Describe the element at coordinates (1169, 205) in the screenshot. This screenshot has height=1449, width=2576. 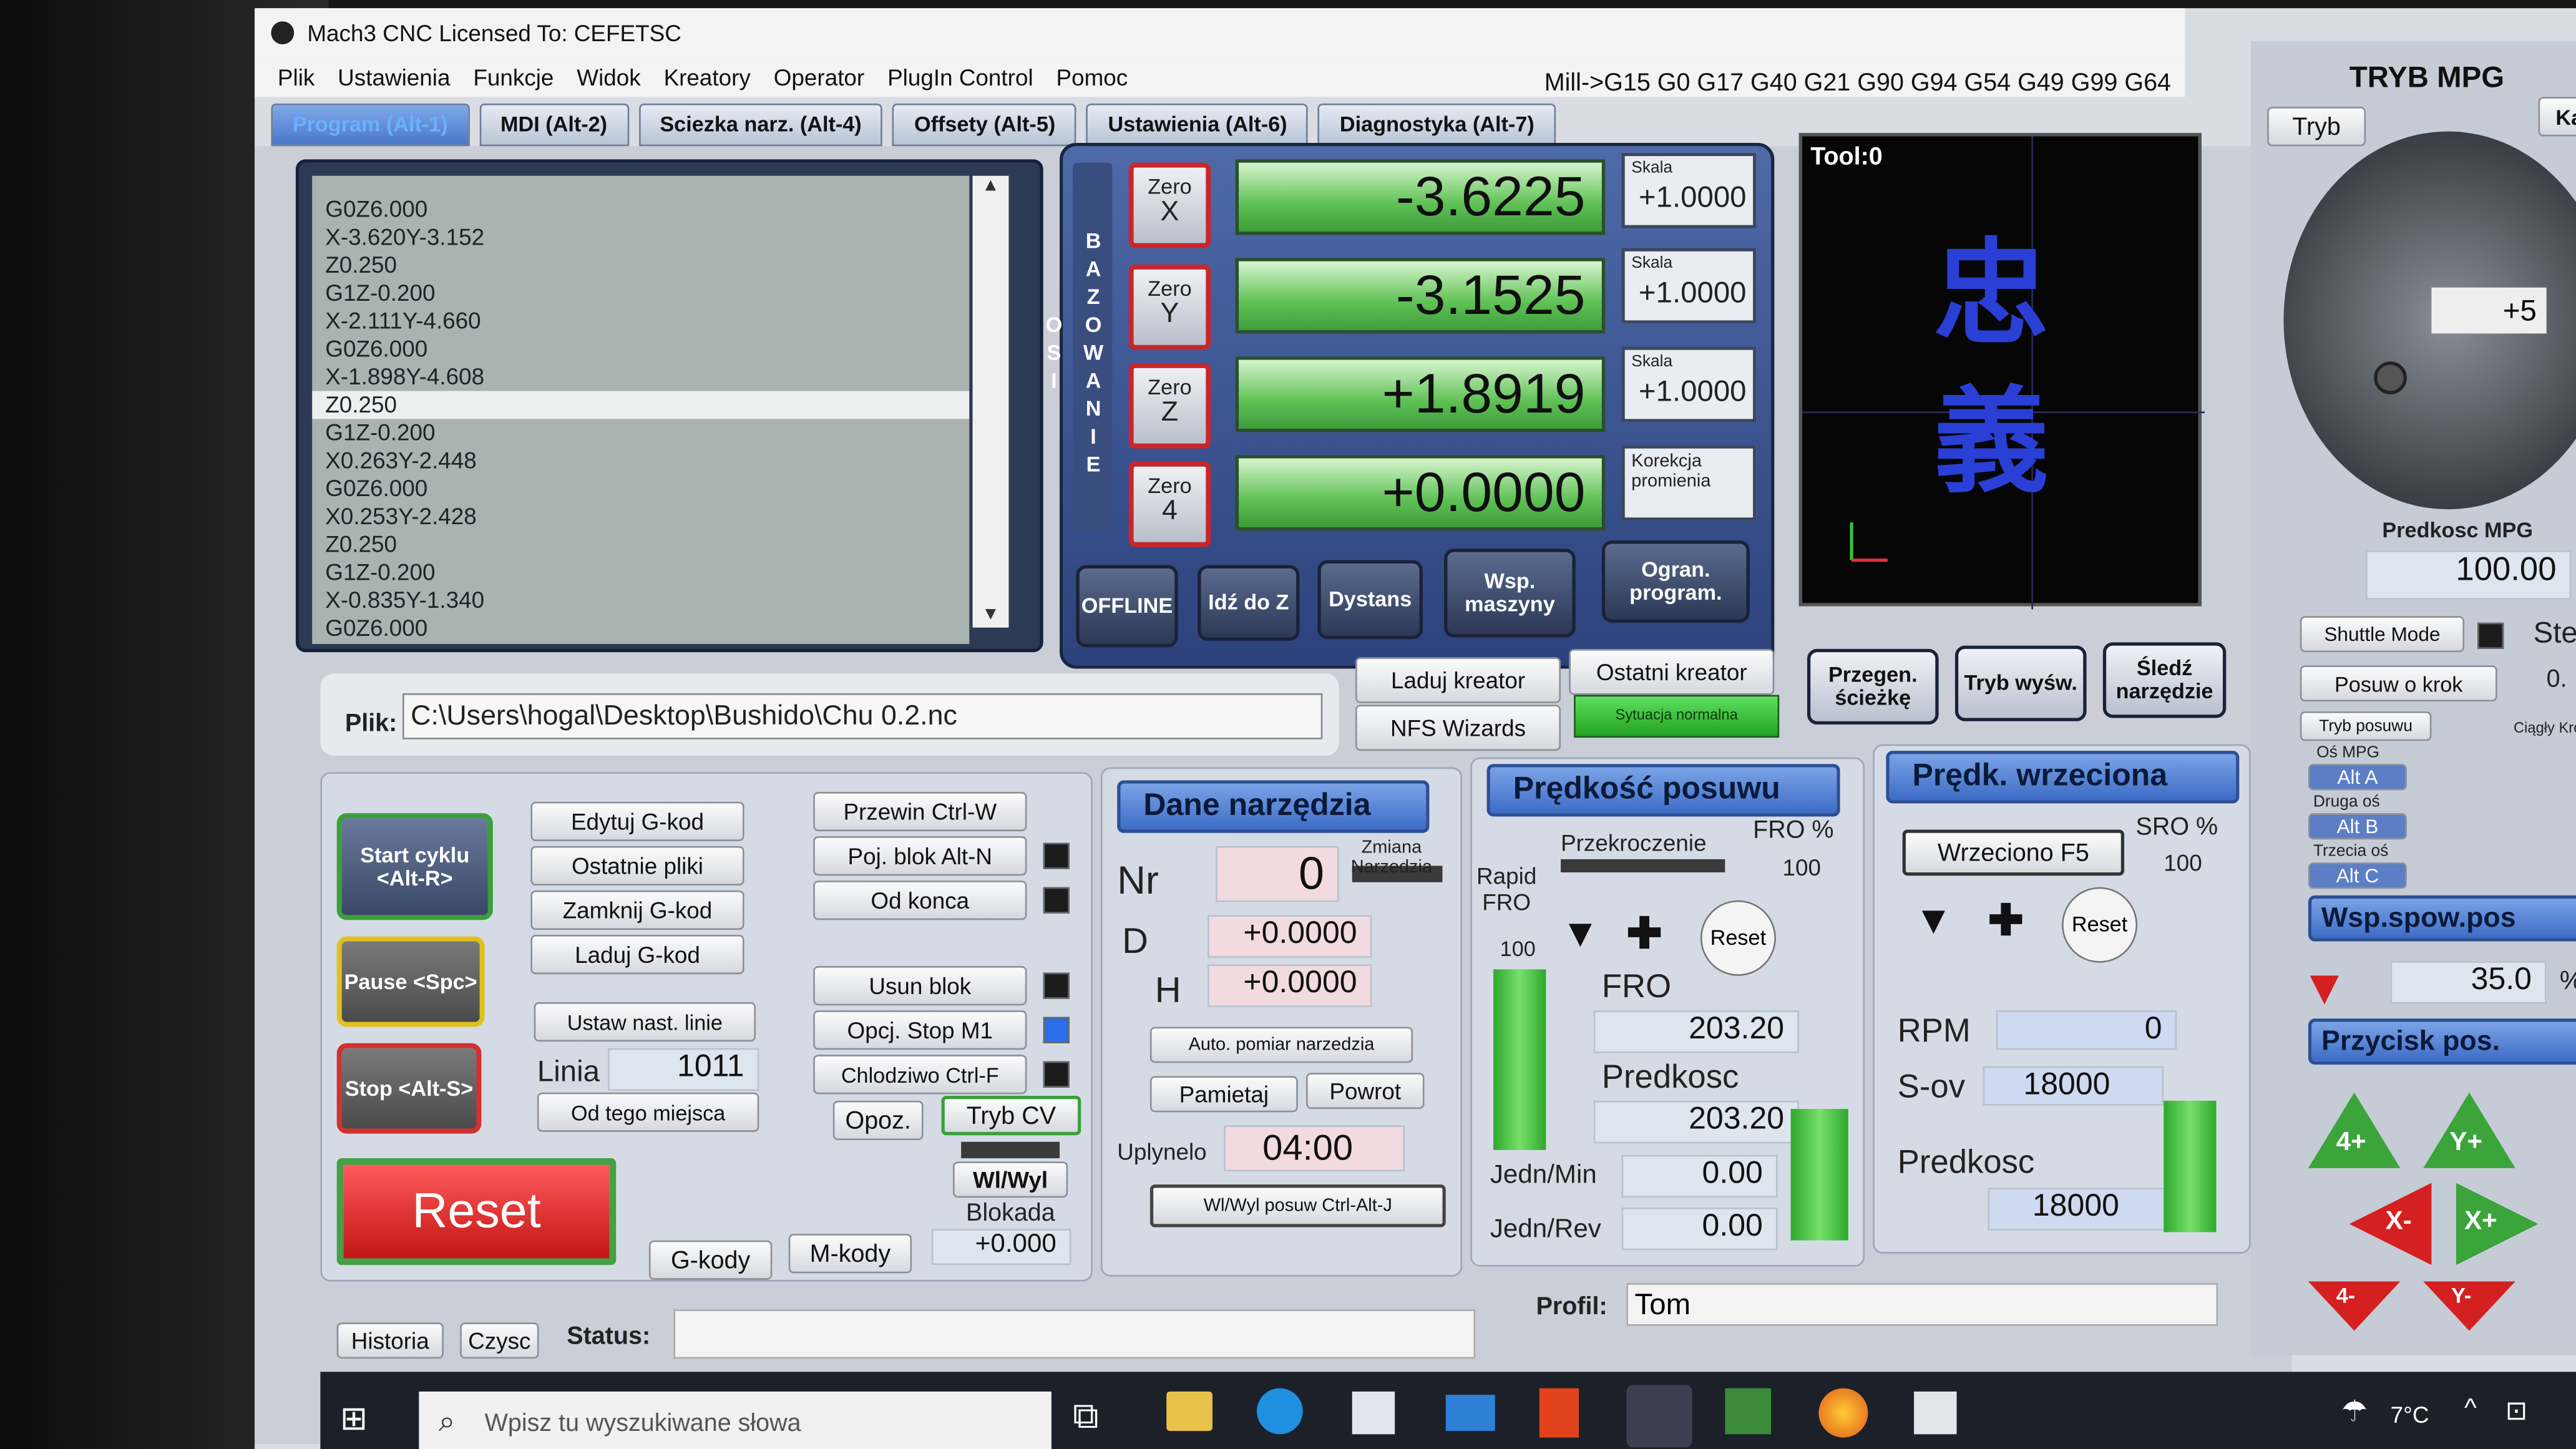
I see `zero-x-button: Zero X` at that location.